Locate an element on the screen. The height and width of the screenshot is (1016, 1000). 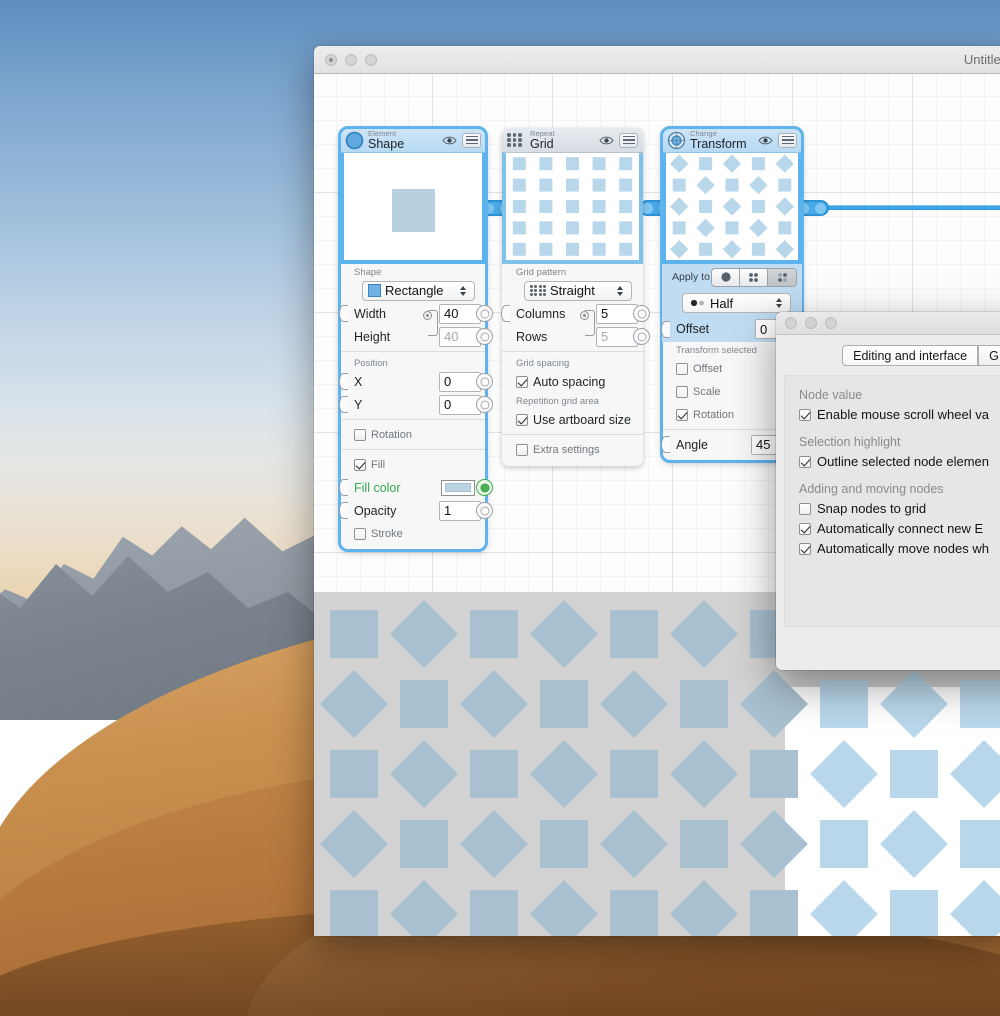
auto-spacing-label: Auto spacing is located at coordinates (569, 381).